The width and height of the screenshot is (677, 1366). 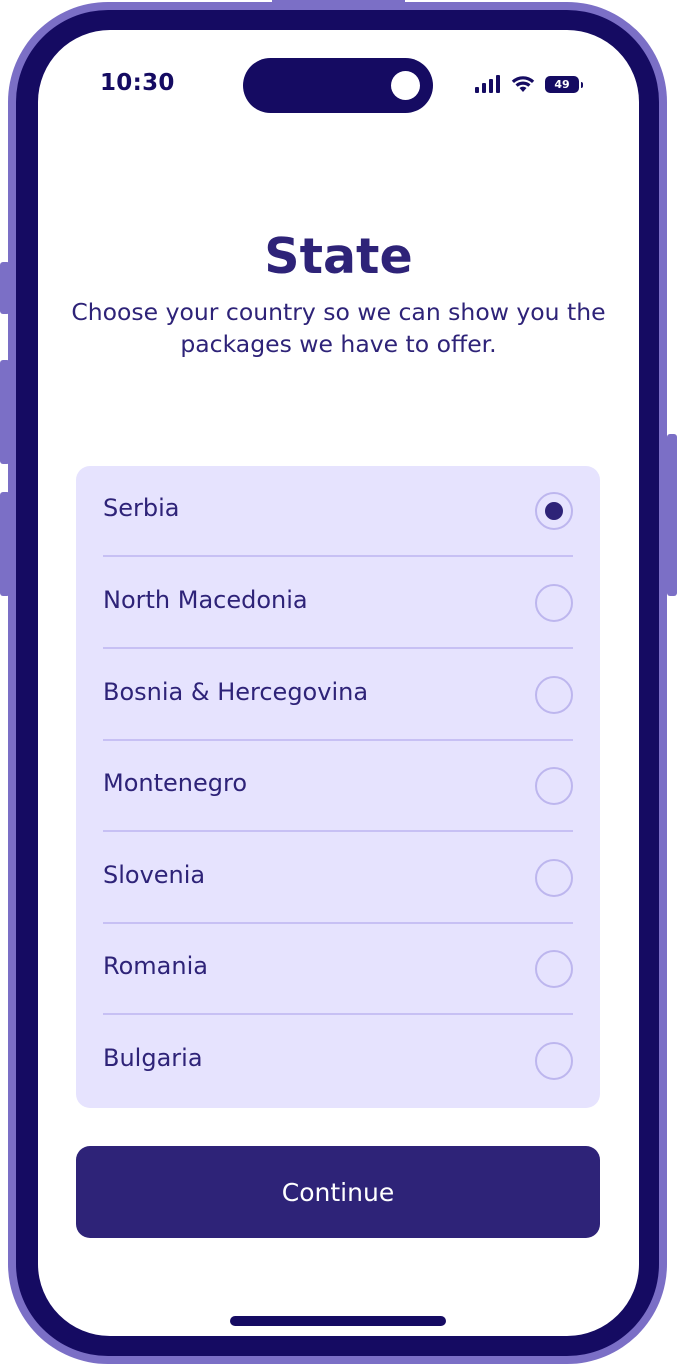 What do you see at coordinates (205, 600) in the screenshot?
I see `country-label: North Macedonia` at bounding box center [205, 600].